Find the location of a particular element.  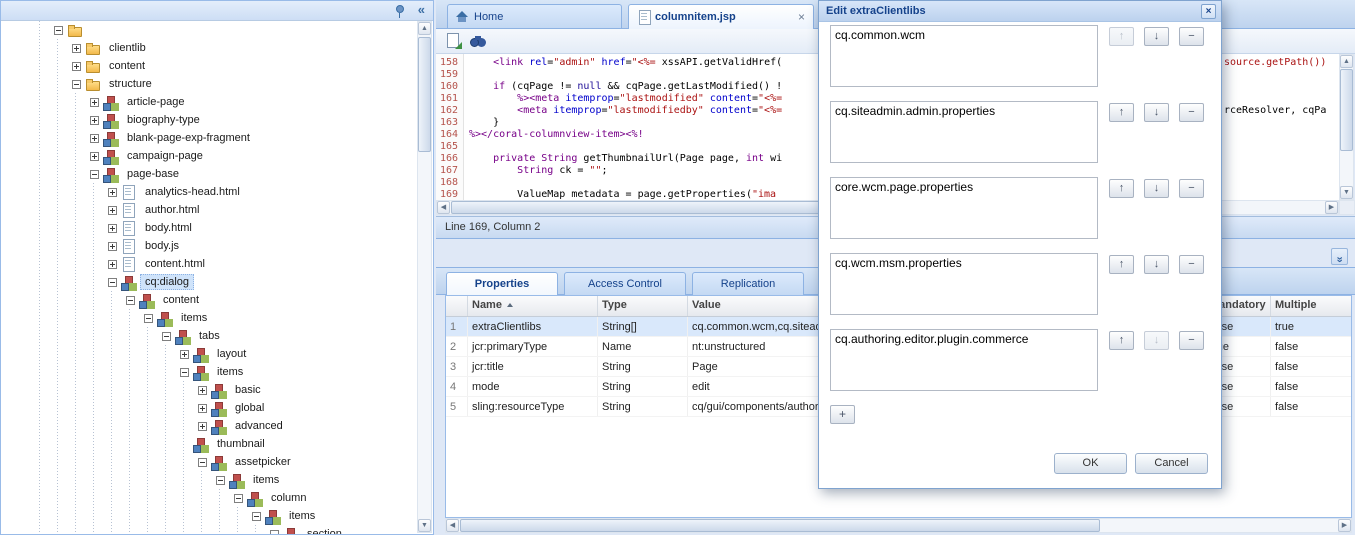

tree-node: assetpicker is located at coordinates (210, 462).